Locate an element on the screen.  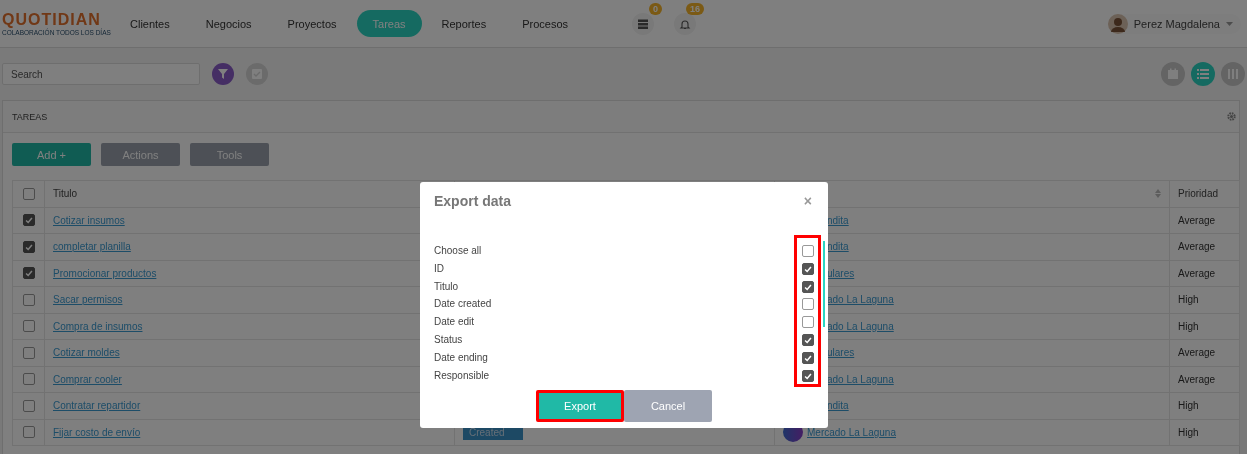
user-name: Perez Magdalena is located at coordinates (1176, 23).